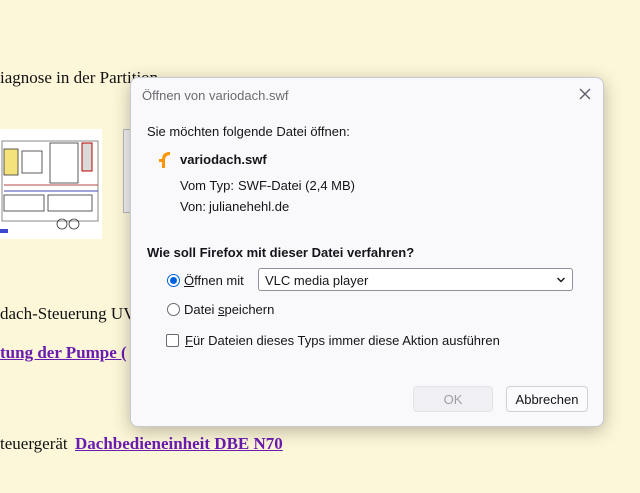  Describe the element at coordinates (189, 340) in the screenshot. I see `always-do-this-accesskey: F` at that location.